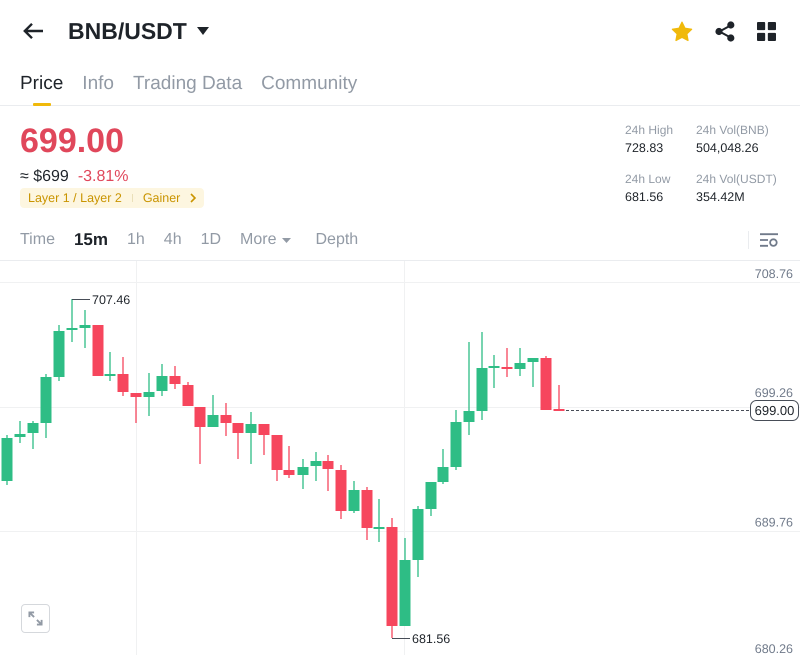  I want to click on stat-label: 24h High, so click(649, 130).